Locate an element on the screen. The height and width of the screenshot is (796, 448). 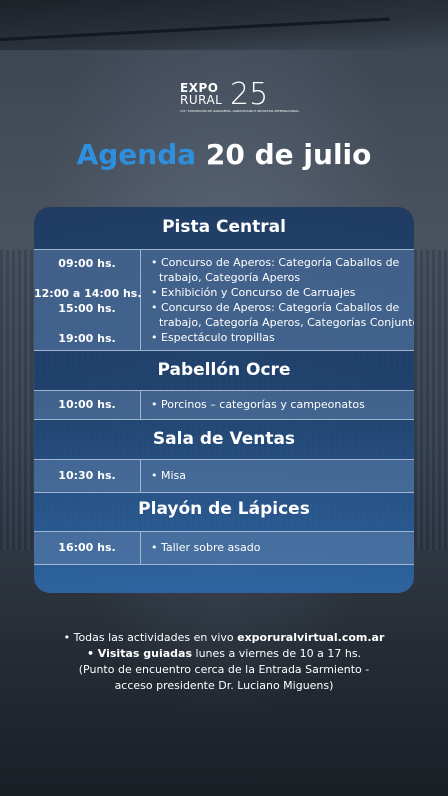
activity-item: • Misa is located at coordinates (169, 475).